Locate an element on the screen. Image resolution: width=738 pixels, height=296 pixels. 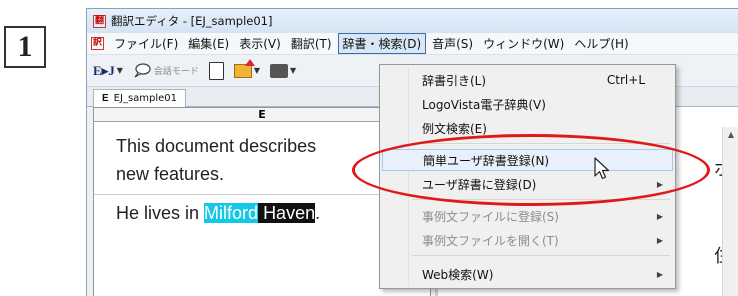
open-file-button: ▼ is located at coordinates (247, 68).